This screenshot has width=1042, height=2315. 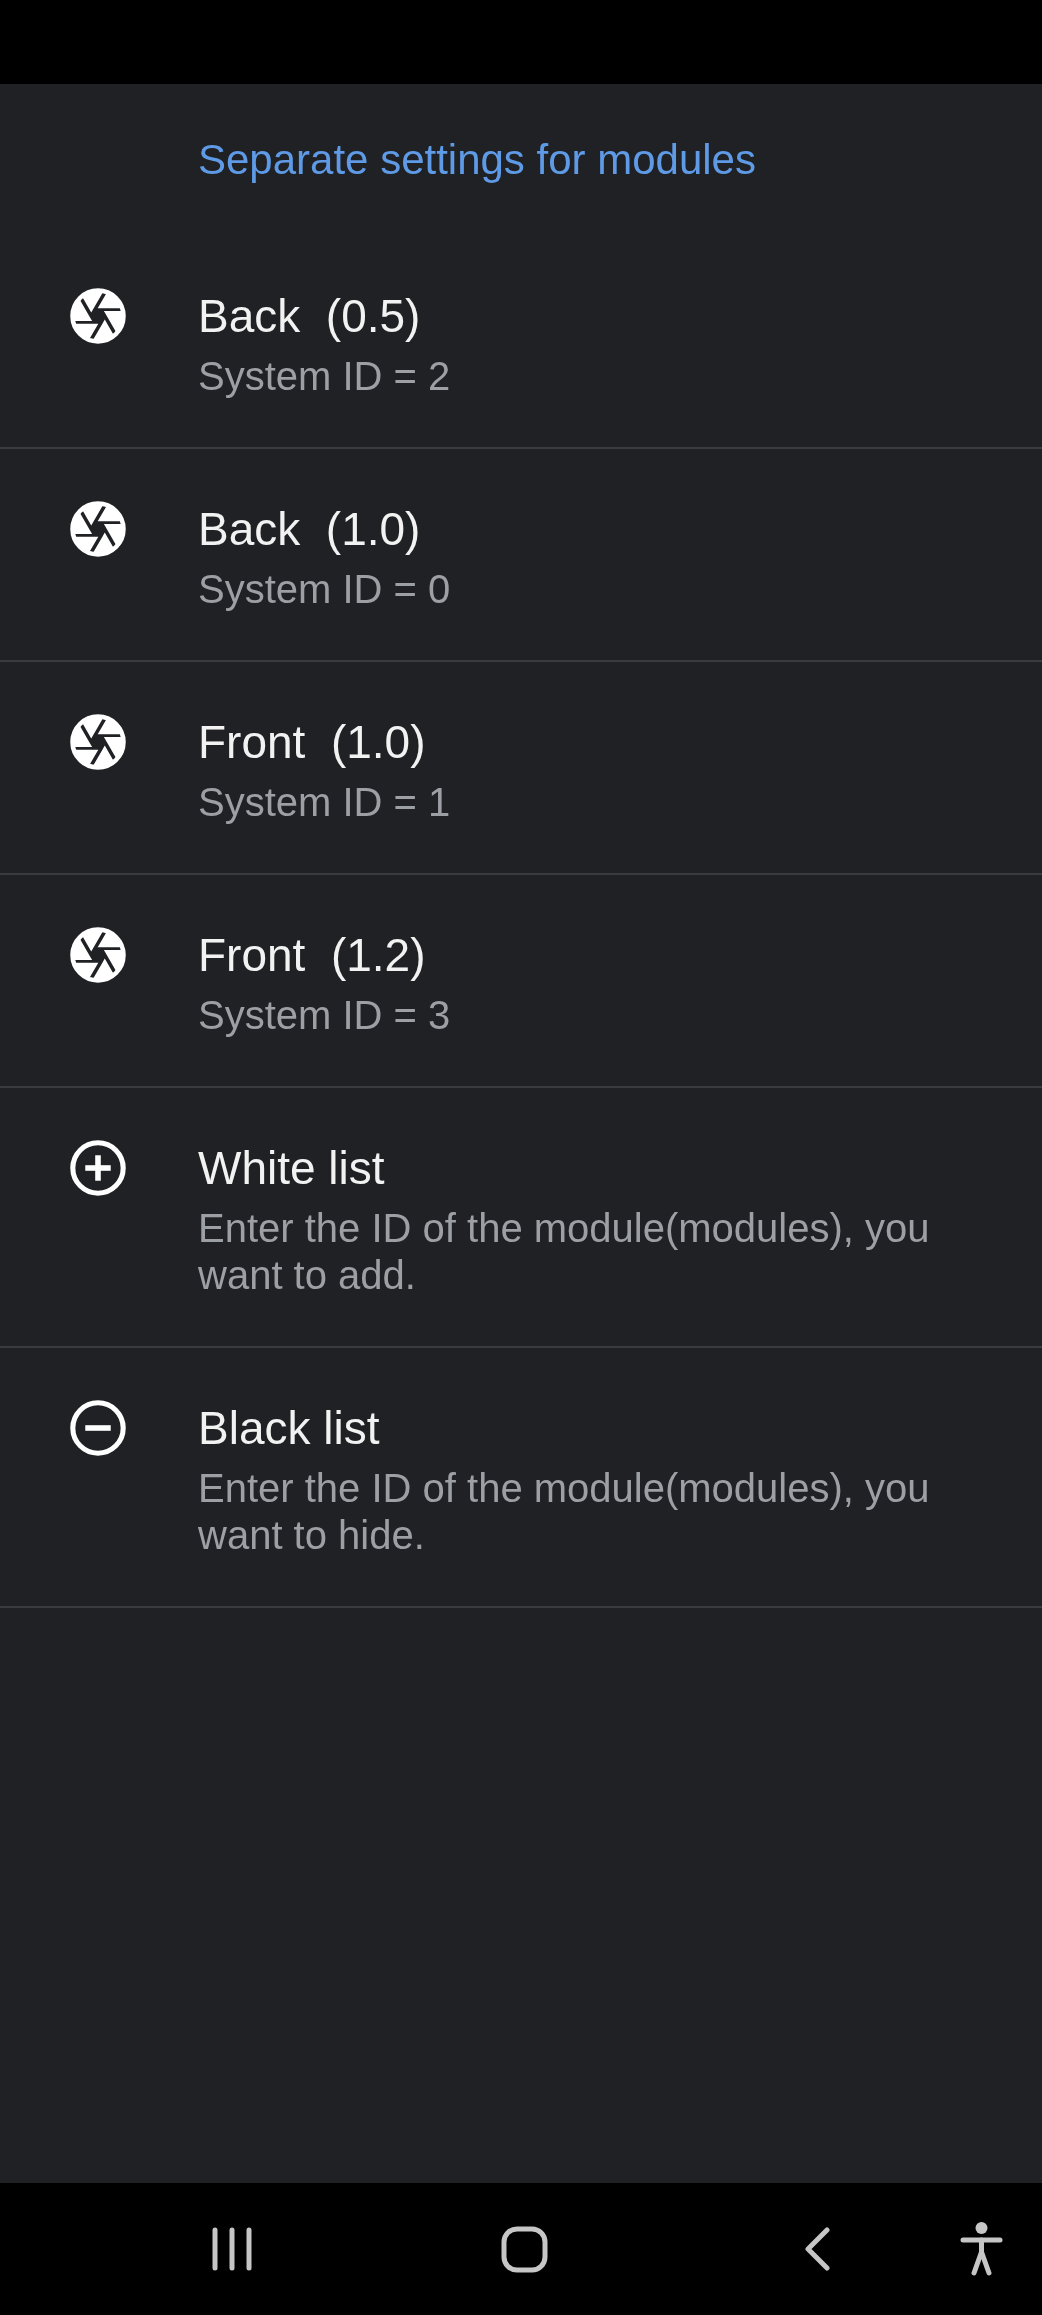 What do you see at coordinates (521, 768) in the screenshot?
I see `settings-item: Front (1.0) System ID = 1` at bounding box center [521, 768].